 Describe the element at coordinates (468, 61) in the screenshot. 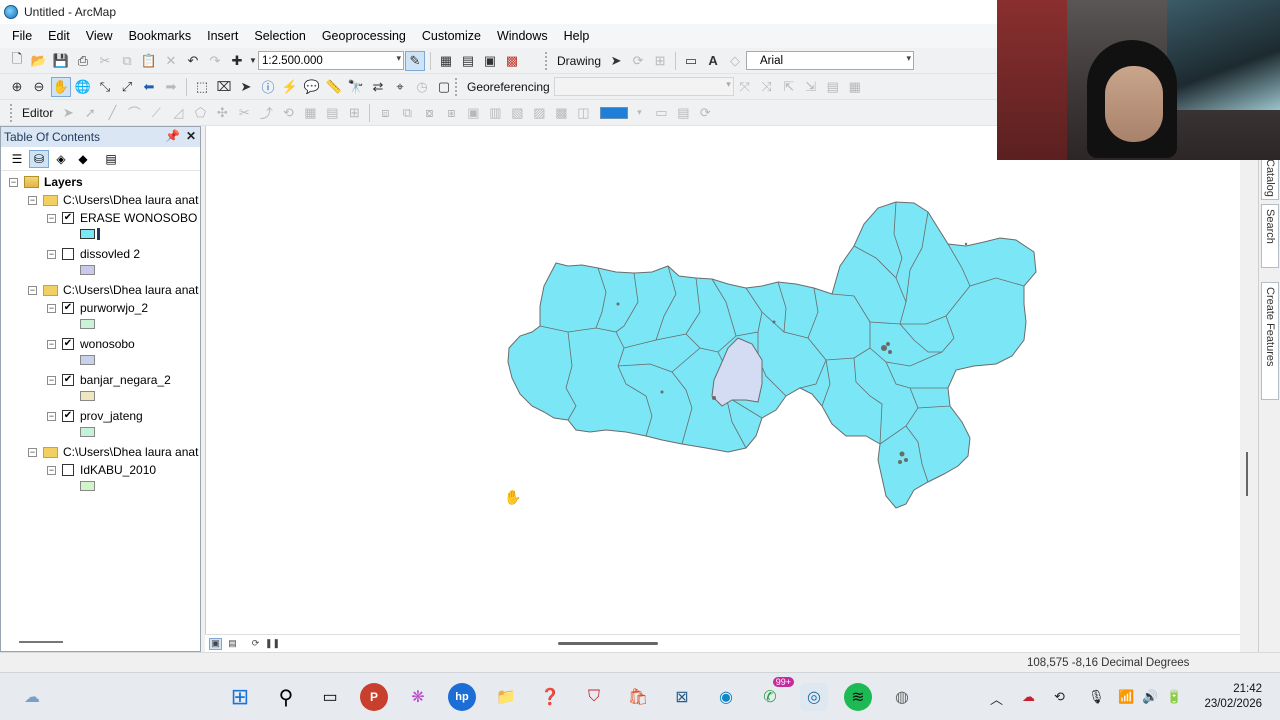

I see `catalog-icon: ▤` at that location.